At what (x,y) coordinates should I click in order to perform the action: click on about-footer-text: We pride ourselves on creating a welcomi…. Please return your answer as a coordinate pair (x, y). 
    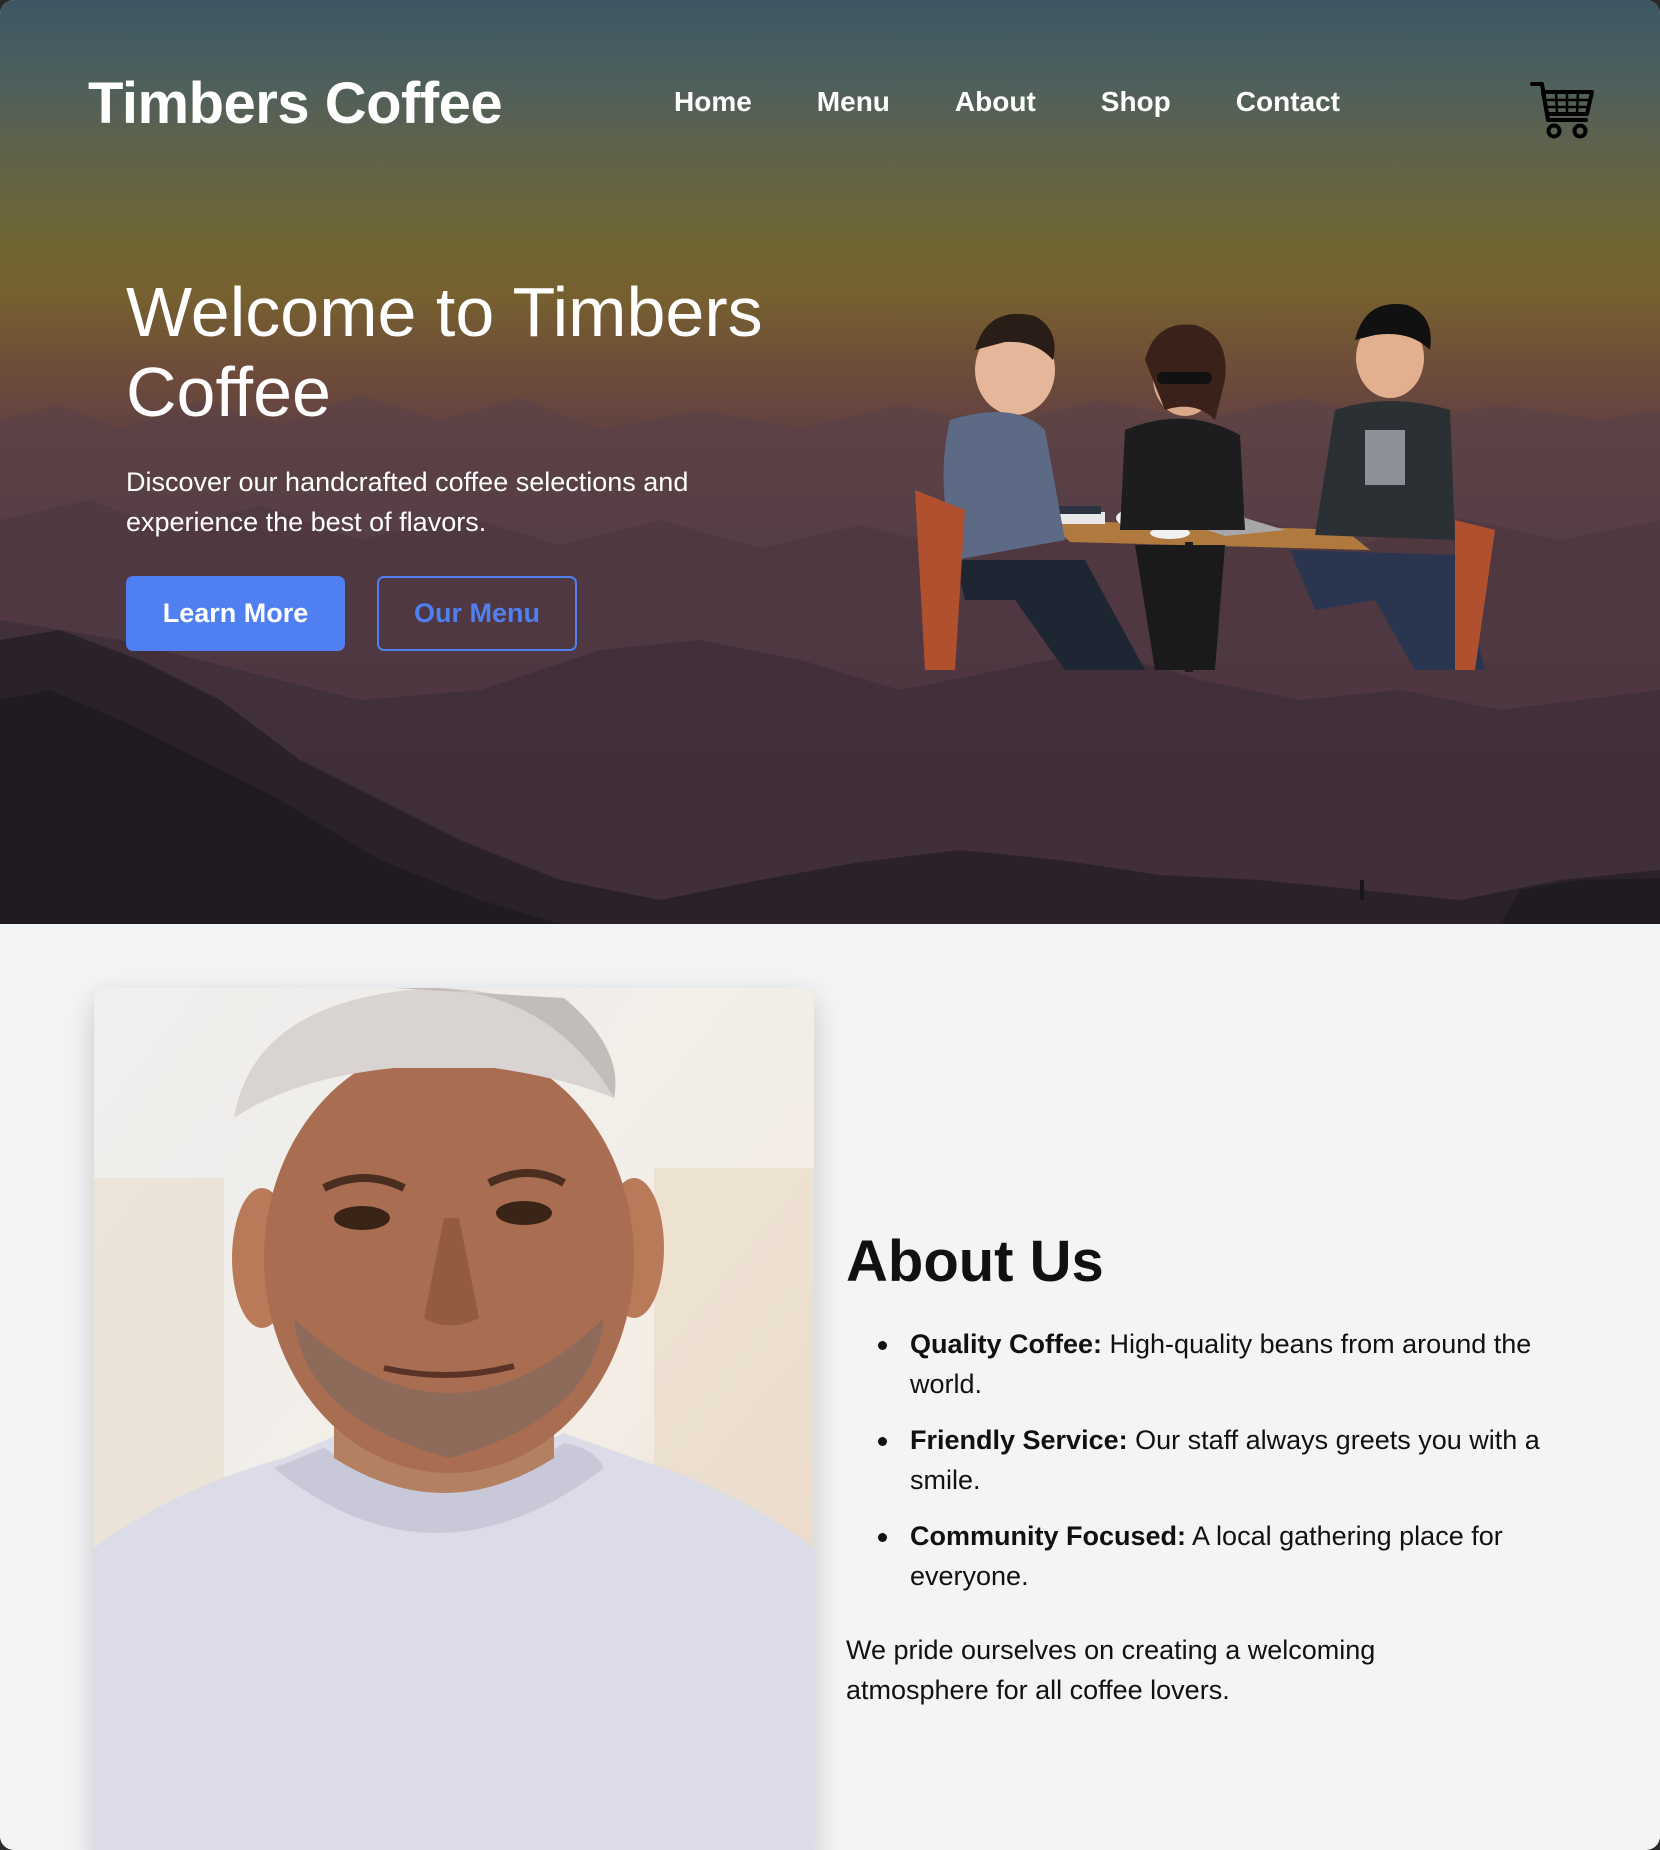
    Looking at the image, I should click on (1111, 1670).